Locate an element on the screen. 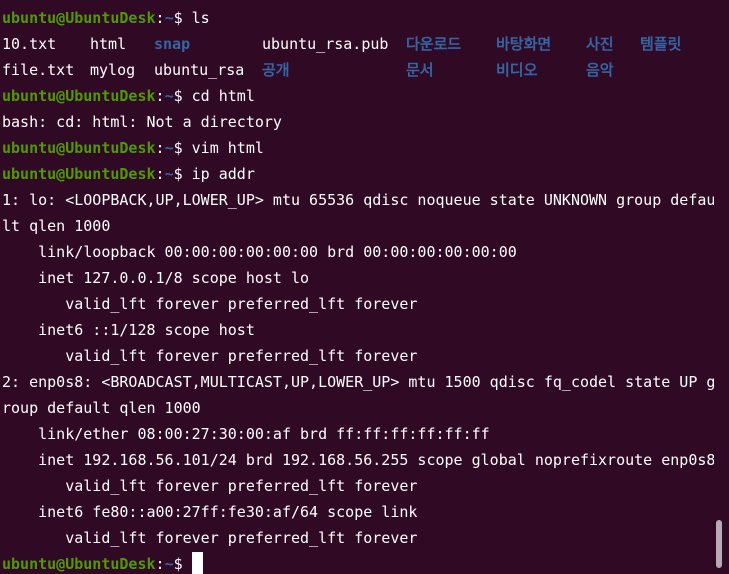  prompt-line: ubuntu@UbuntuDesk: ~ $ cd html is located at coordinates (358, 96).